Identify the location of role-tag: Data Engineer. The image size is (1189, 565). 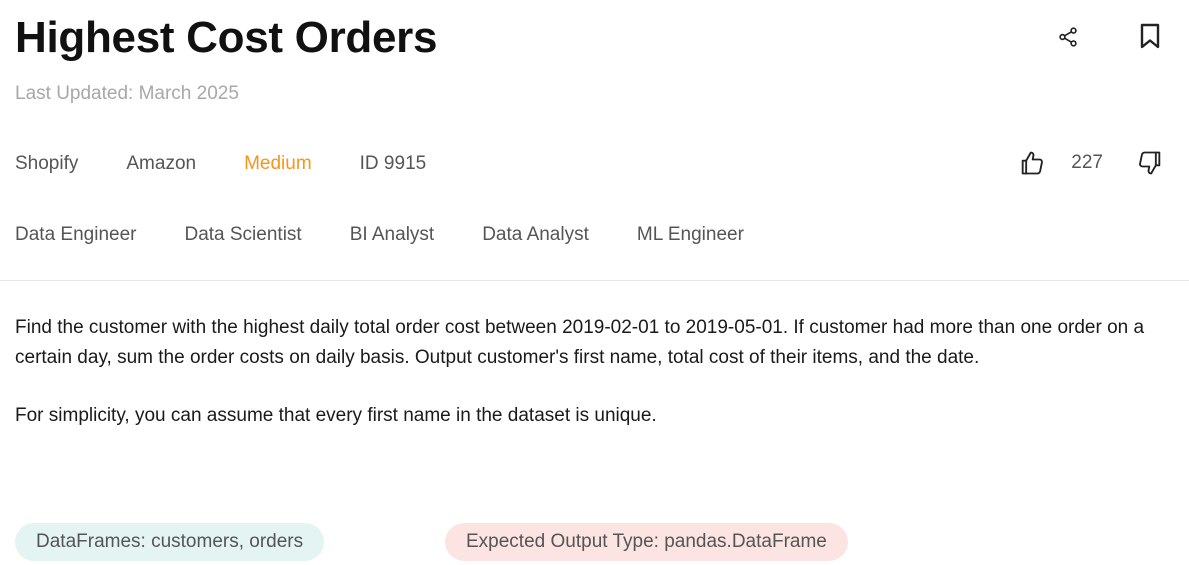
(75, 235).